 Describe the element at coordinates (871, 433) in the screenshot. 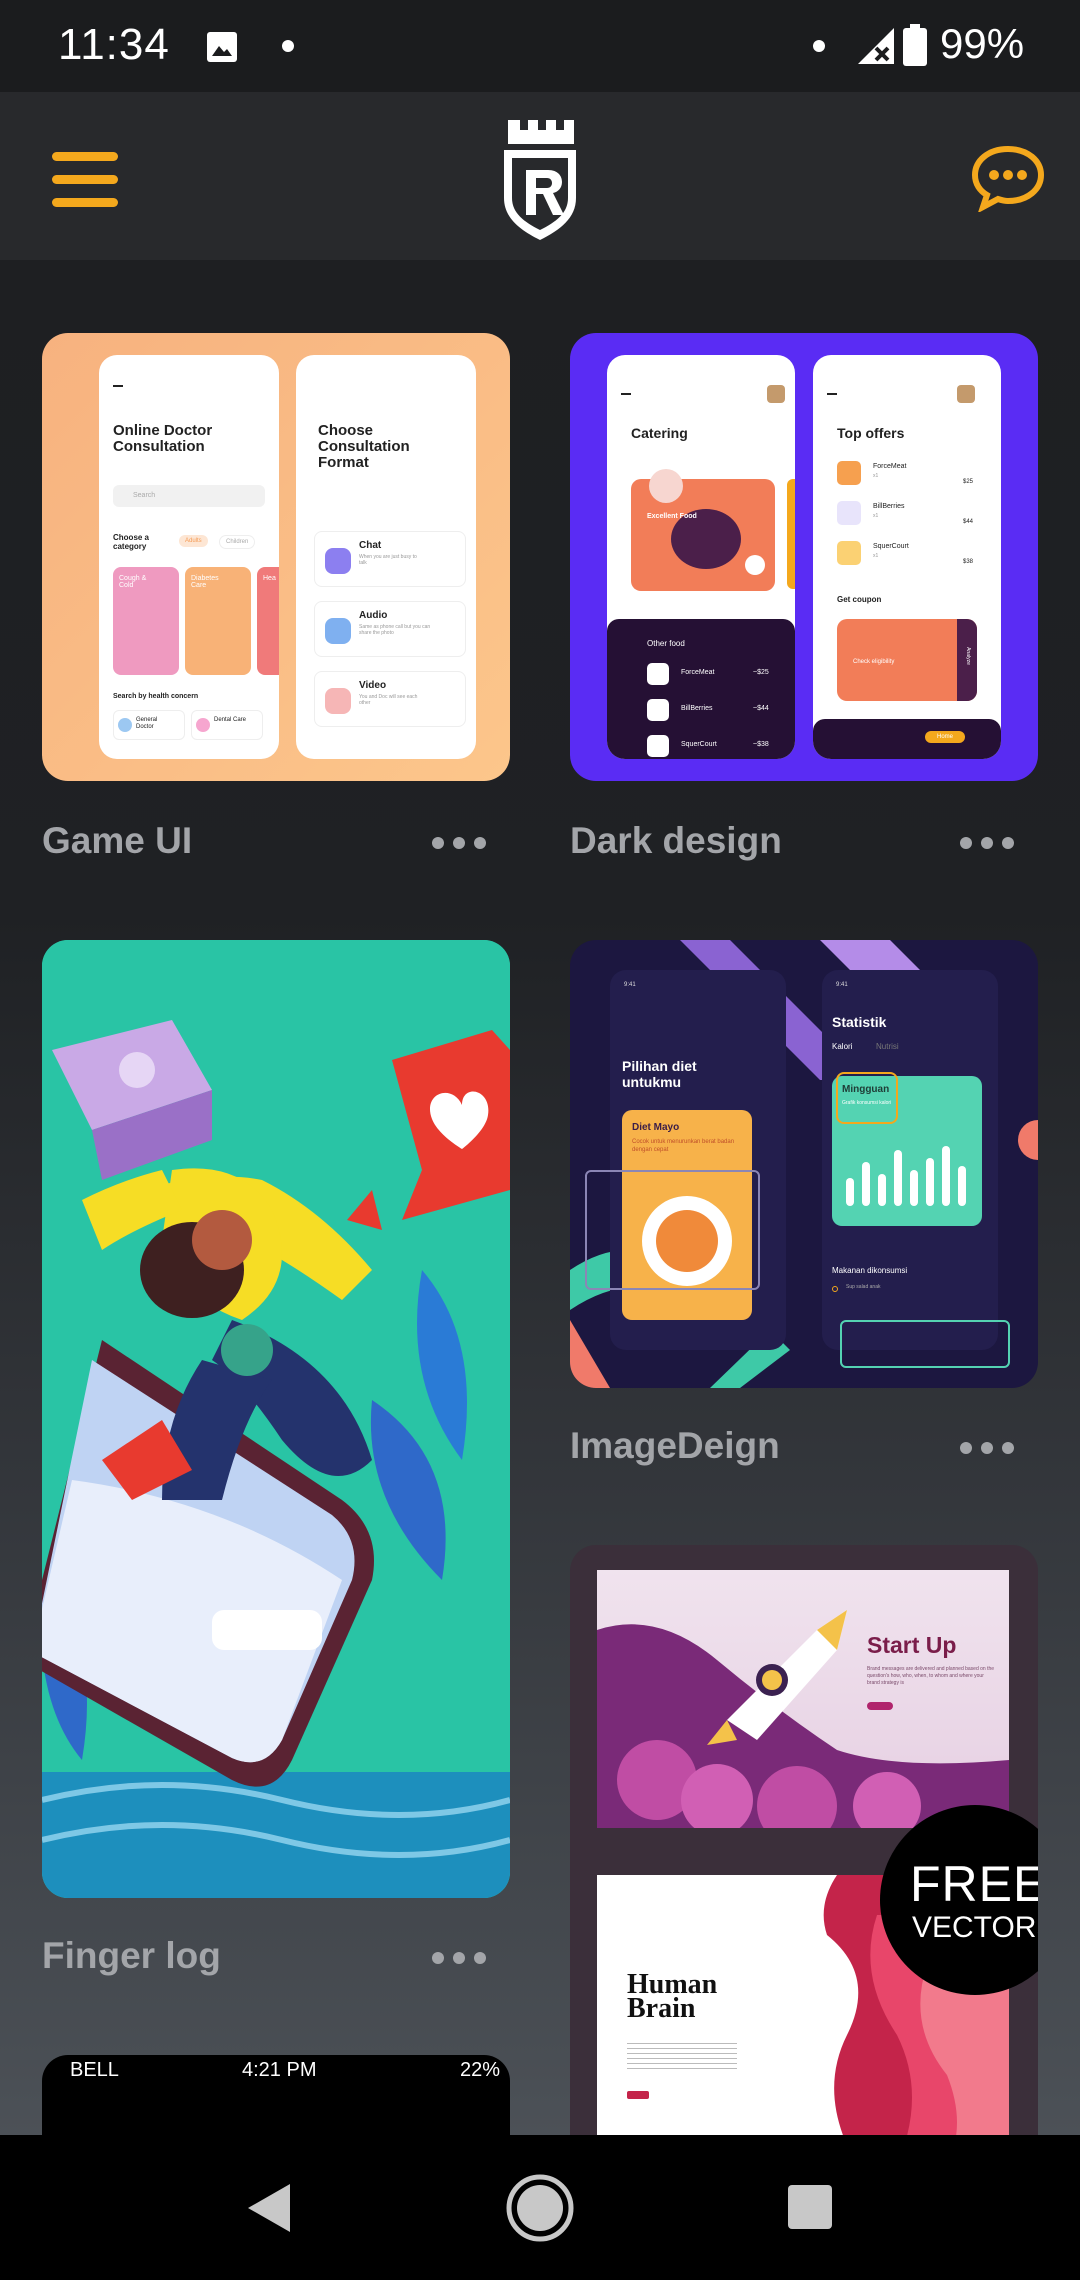

I see `preview-offers-title: Top offers` at that location.